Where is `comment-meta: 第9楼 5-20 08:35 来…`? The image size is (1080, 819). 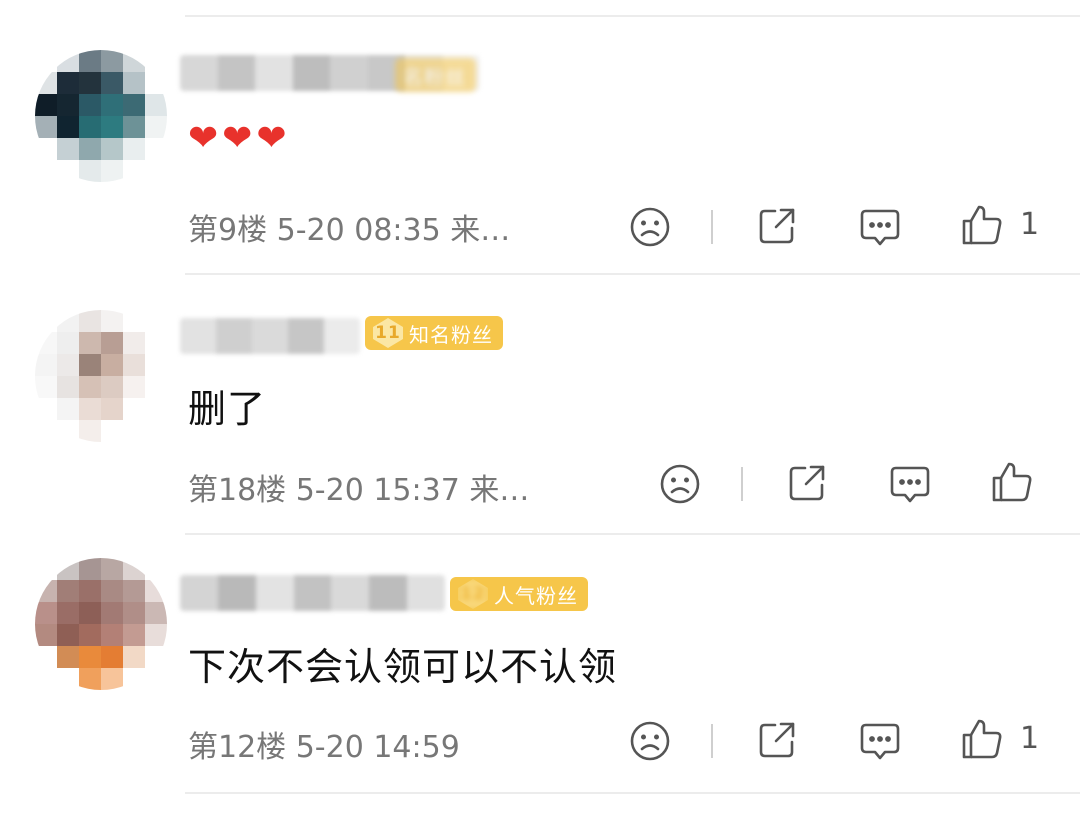 comment-meta: 第9楼 5-20 08:35 来… is located at coordinates (349, 230).